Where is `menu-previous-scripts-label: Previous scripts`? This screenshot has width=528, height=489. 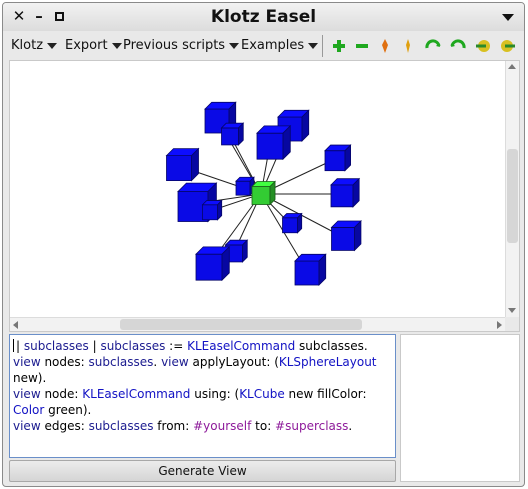
menu-previous-scripts-label: Previous scripts is located at coordinates (174, 45).